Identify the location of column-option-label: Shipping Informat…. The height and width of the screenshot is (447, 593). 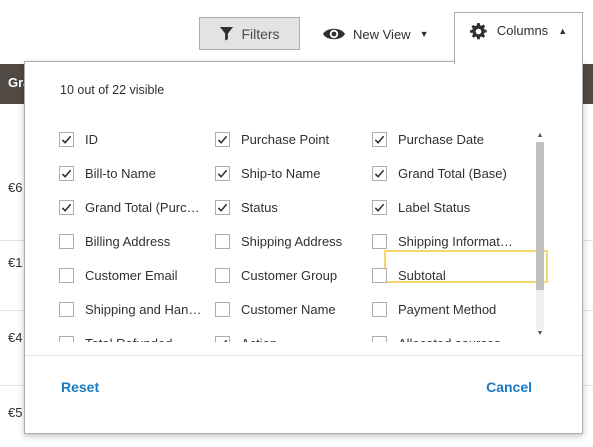
(455, 241).